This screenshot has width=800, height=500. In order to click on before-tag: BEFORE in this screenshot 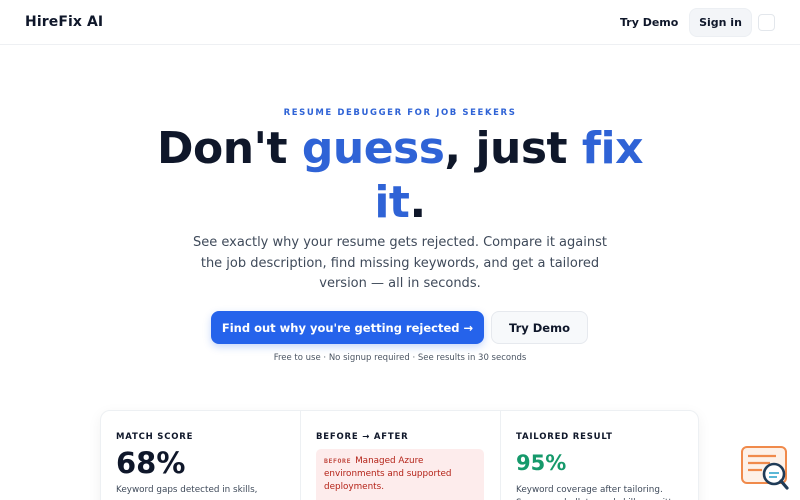, I will do `click(338, 461)`.